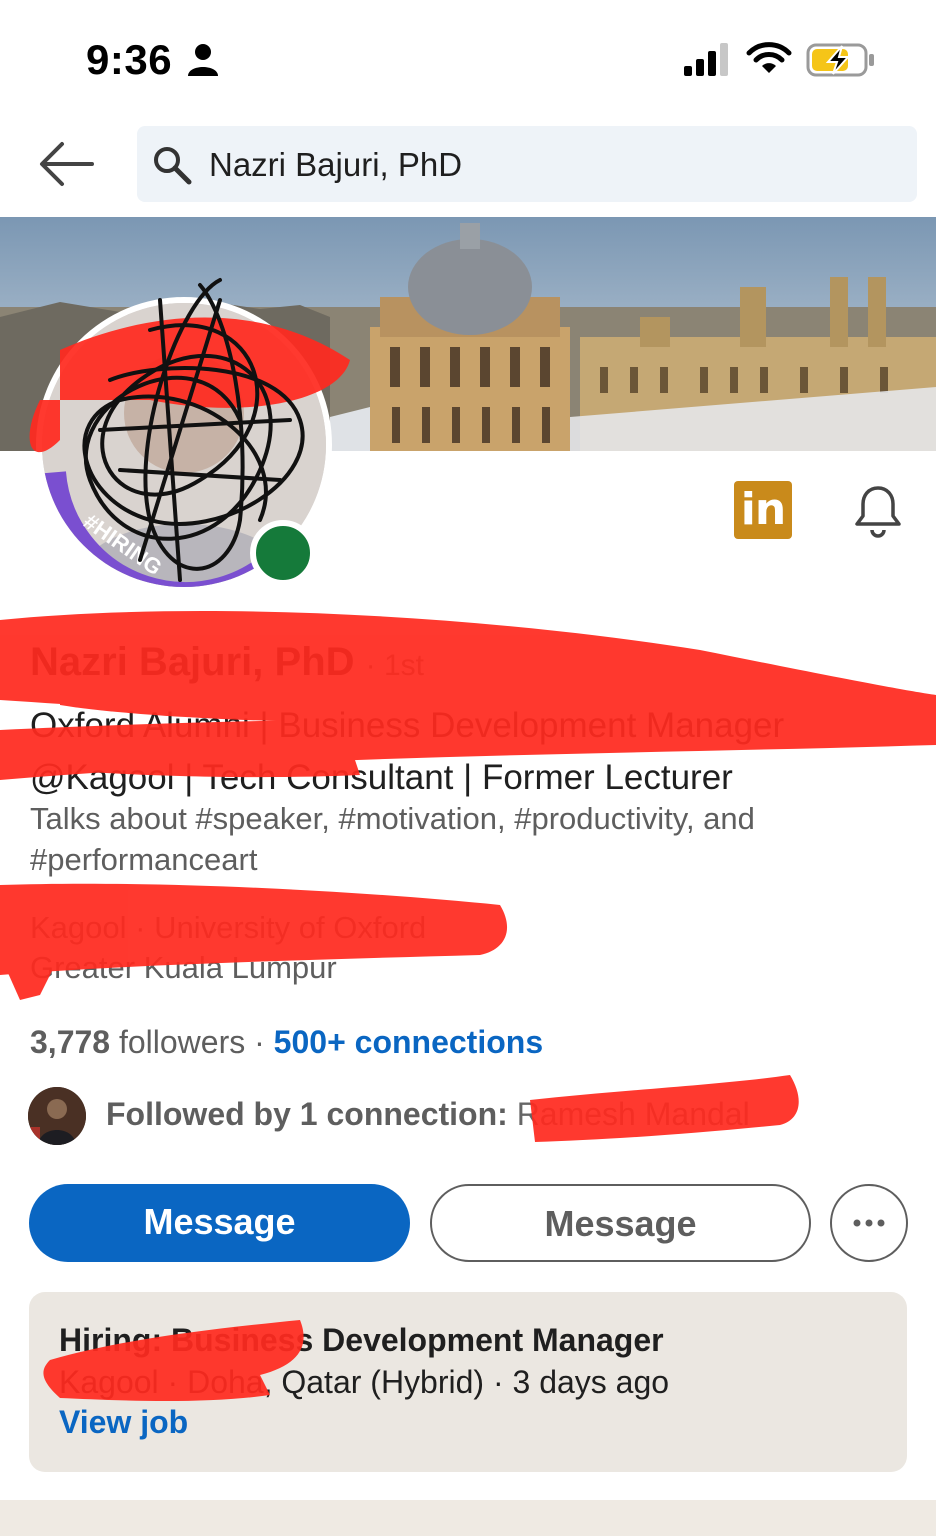 The height and width of the screenshot is (1536, 936). Describe the element at coordinates (468, 1518) in the screenshot. I see `section-divider` at that location.